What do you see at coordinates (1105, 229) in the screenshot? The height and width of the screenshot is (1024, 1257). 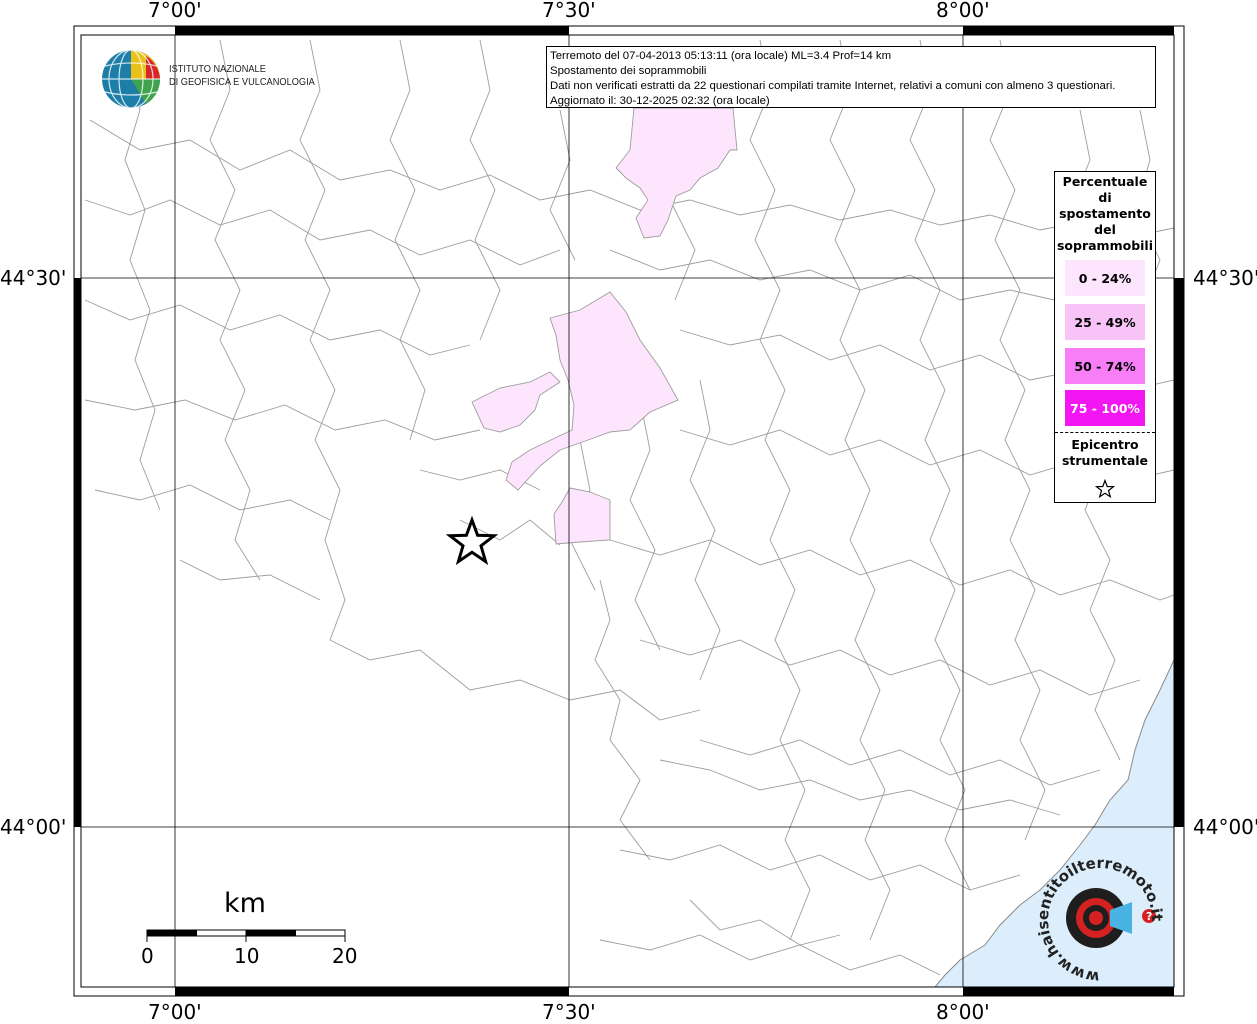 I see `legend-title-line: del` at bounding box center [1105, 229].